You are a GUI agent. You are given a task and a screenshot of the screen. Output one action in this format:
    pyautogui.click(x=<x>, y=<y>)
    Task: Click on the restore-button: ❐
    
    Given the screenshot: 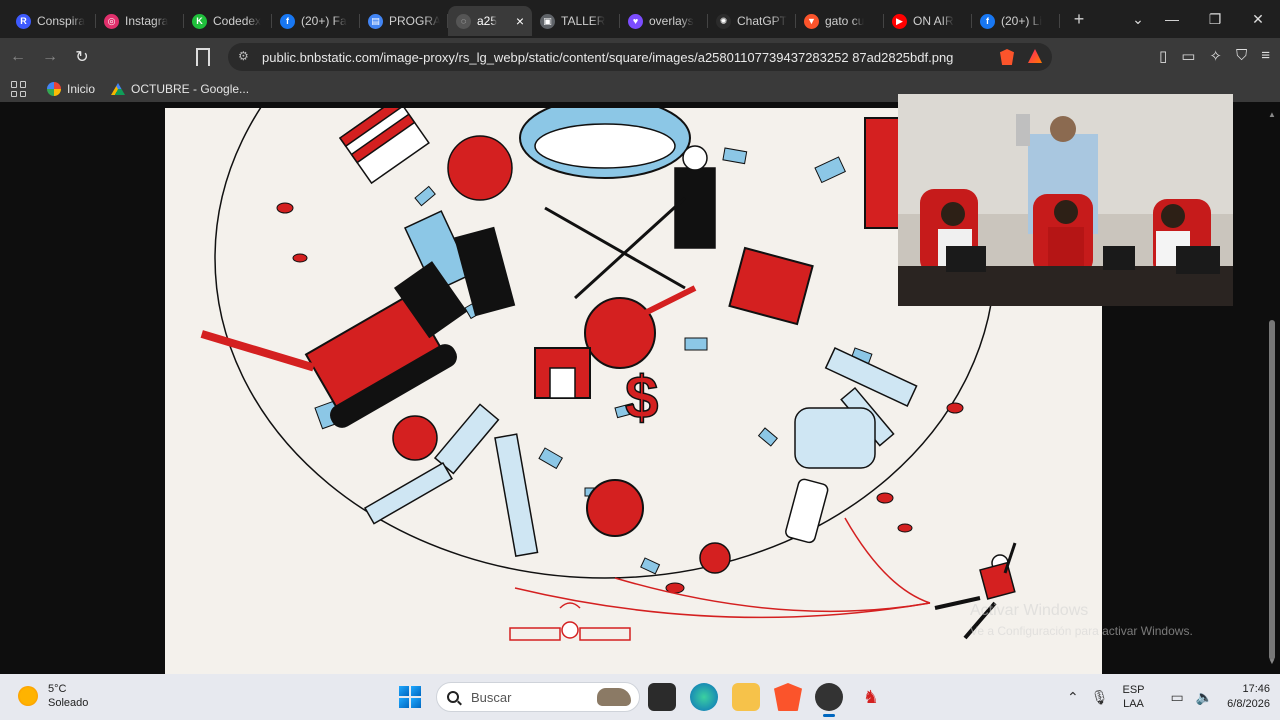 What is the action you would take?
    pyautogui.click(x=1215, y=19)
    